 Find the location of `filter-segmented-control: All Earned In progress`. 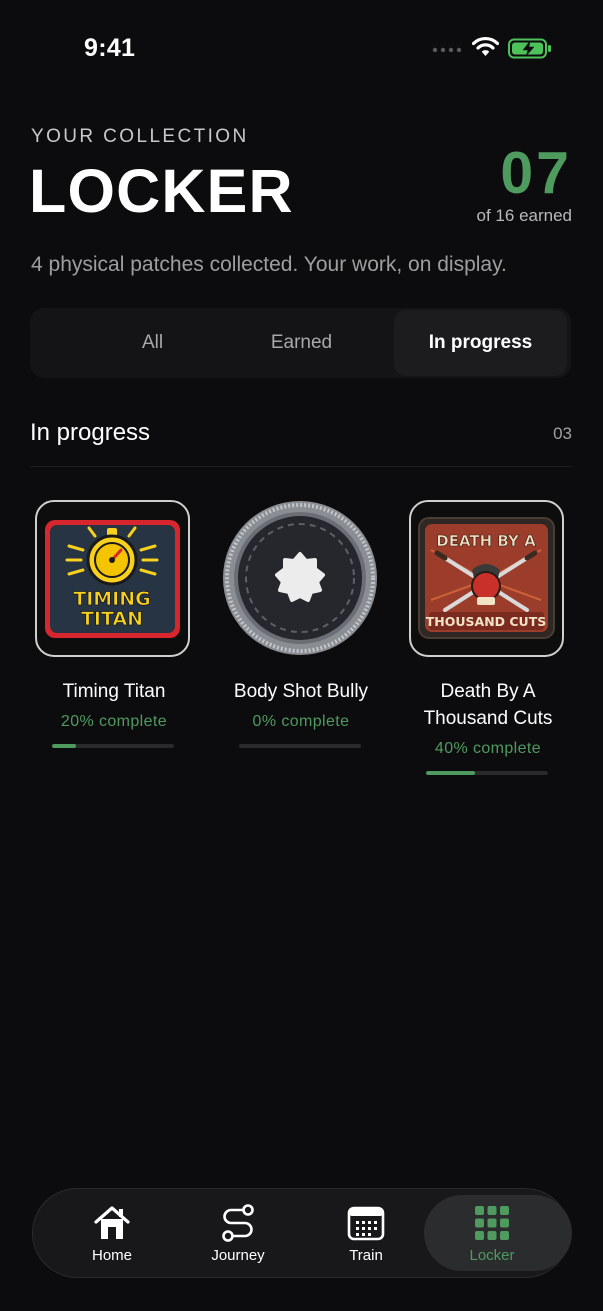

filter-segmented-control: All Earned In progress is located at coordinates (300, 343).